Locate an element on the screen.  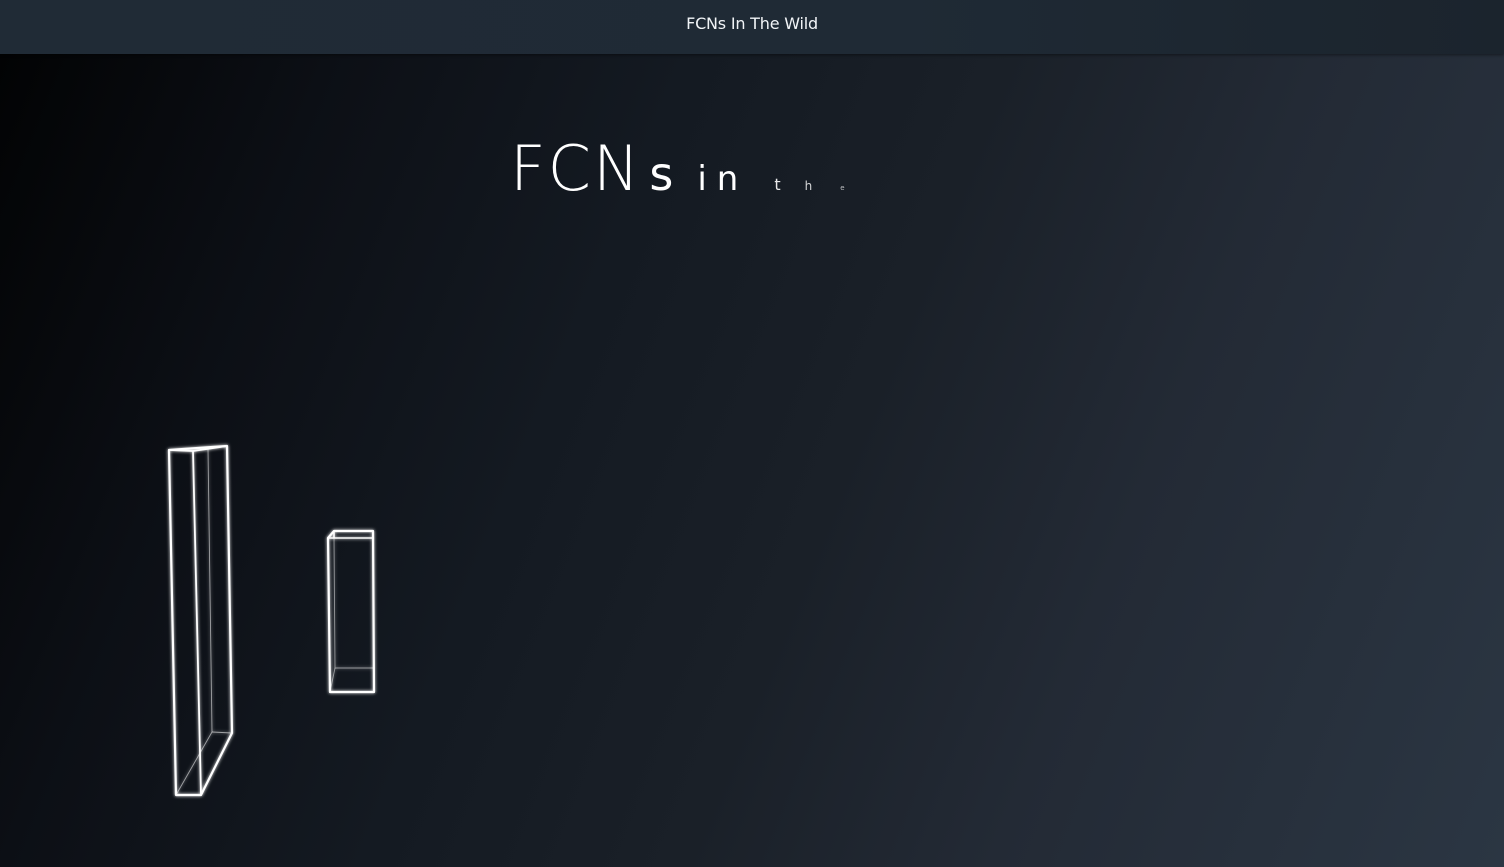
headline-part-s: s is located at coordinates (662, 174).